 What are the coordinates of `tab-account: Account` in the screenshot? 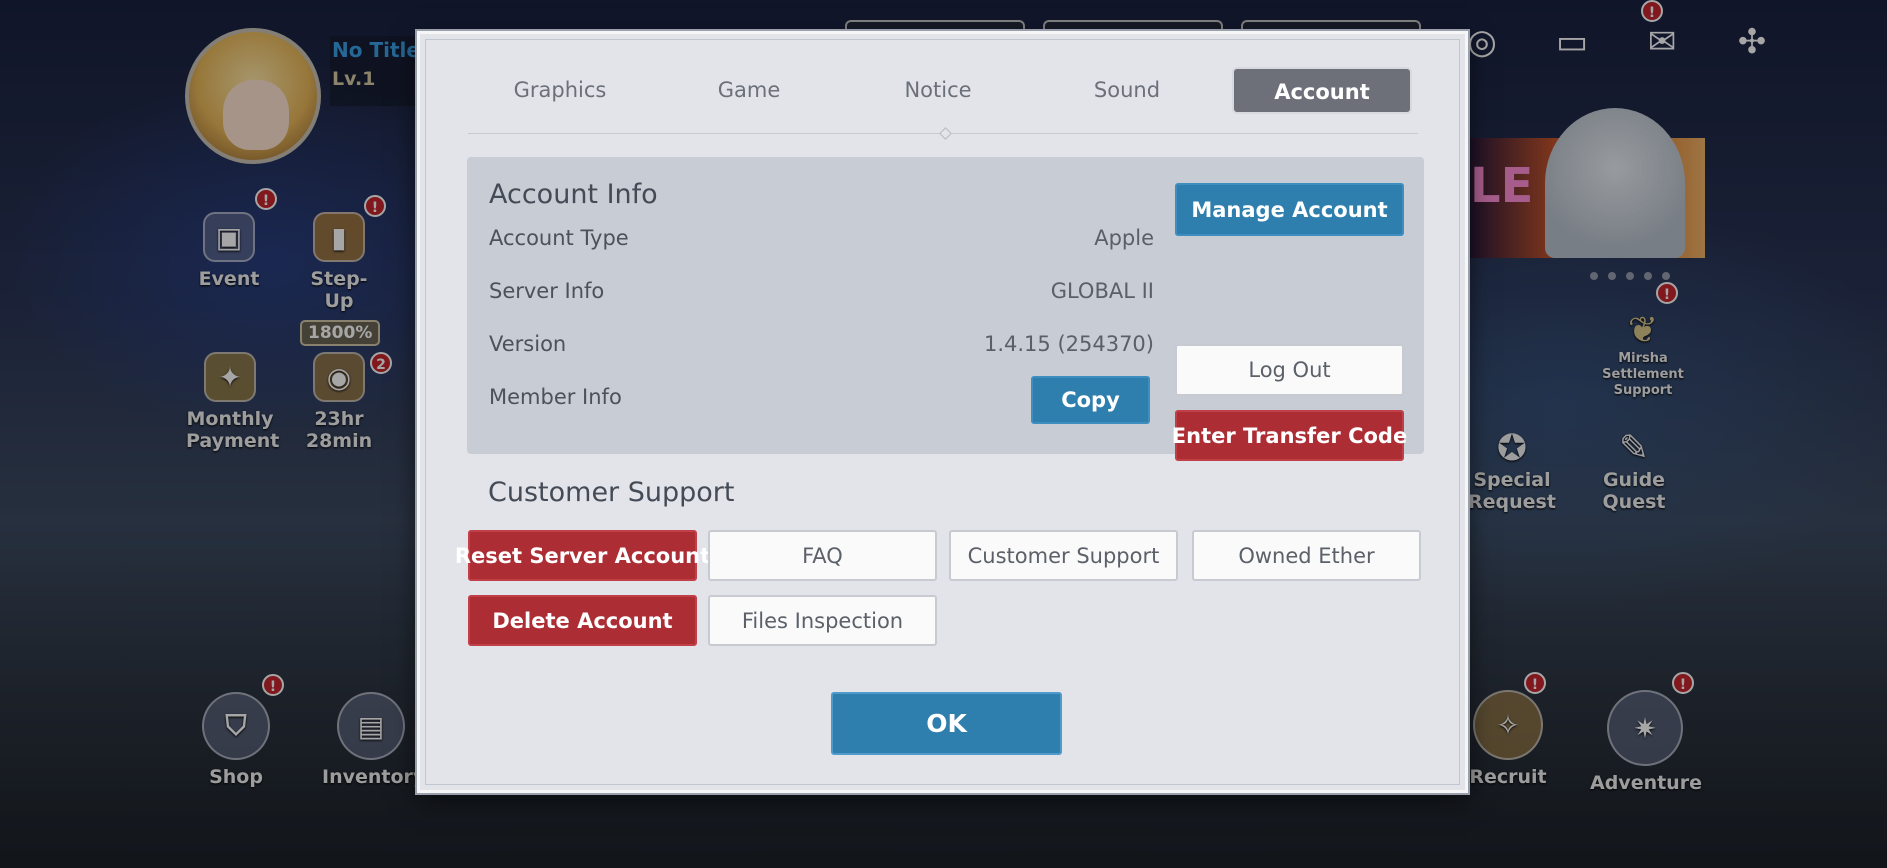 It's located at (1322, 90).